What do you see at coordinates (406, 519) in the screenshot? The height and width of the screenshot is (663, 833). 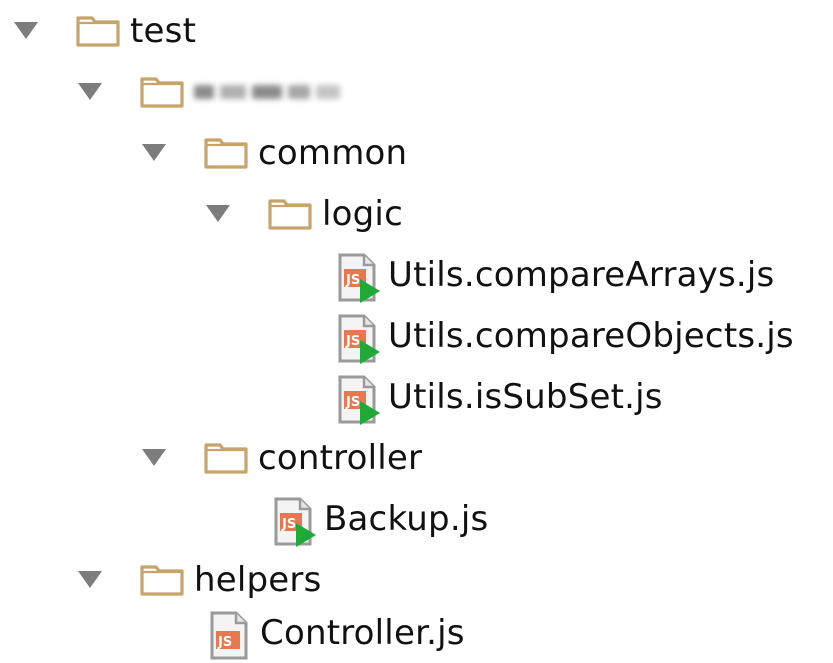 I see `tree-item-label: Backup.js` at bounding box center [406, 519].